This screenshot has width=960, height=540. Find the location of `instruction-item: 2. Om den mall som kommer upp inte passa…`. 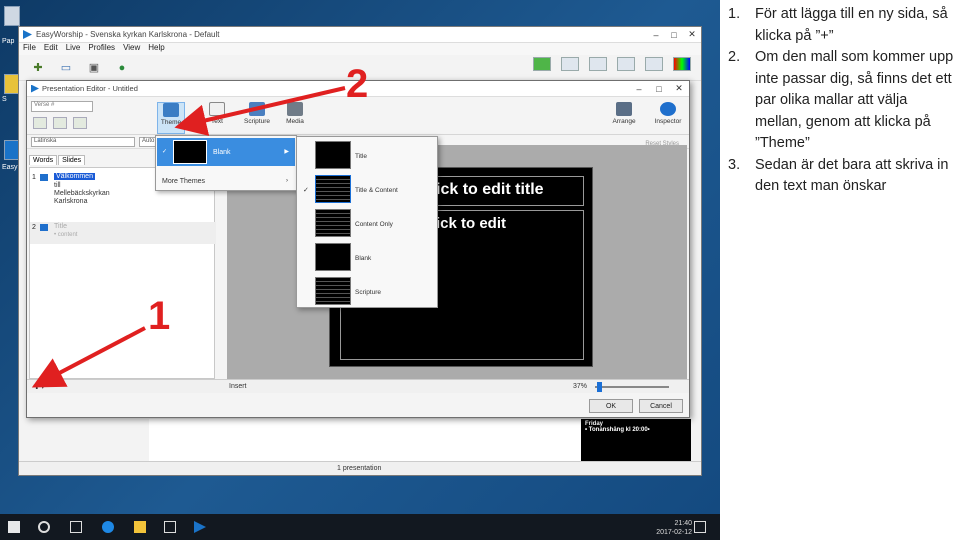

instruction-item: 2. Om den mall som kommer upp inte passa… is located at coordinates (843, 101).